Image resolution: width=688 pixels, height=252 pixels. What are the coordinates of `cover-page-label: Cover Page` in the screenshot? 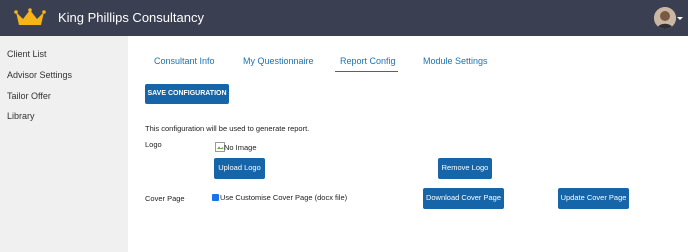 It's located at (165, 198).